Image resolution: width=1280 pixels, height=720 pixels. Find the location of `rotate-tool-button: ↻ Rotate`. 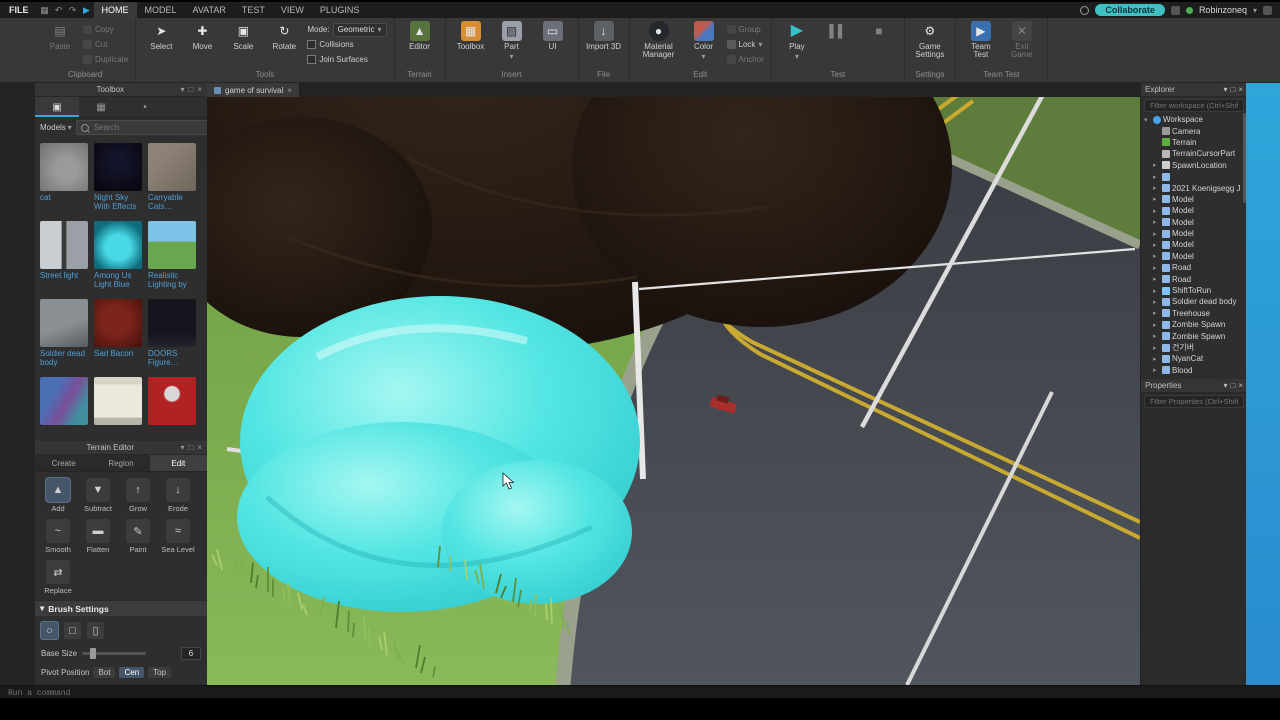

rotate-tool-button: ↻ Rotate is located at coordinates (284, 36).